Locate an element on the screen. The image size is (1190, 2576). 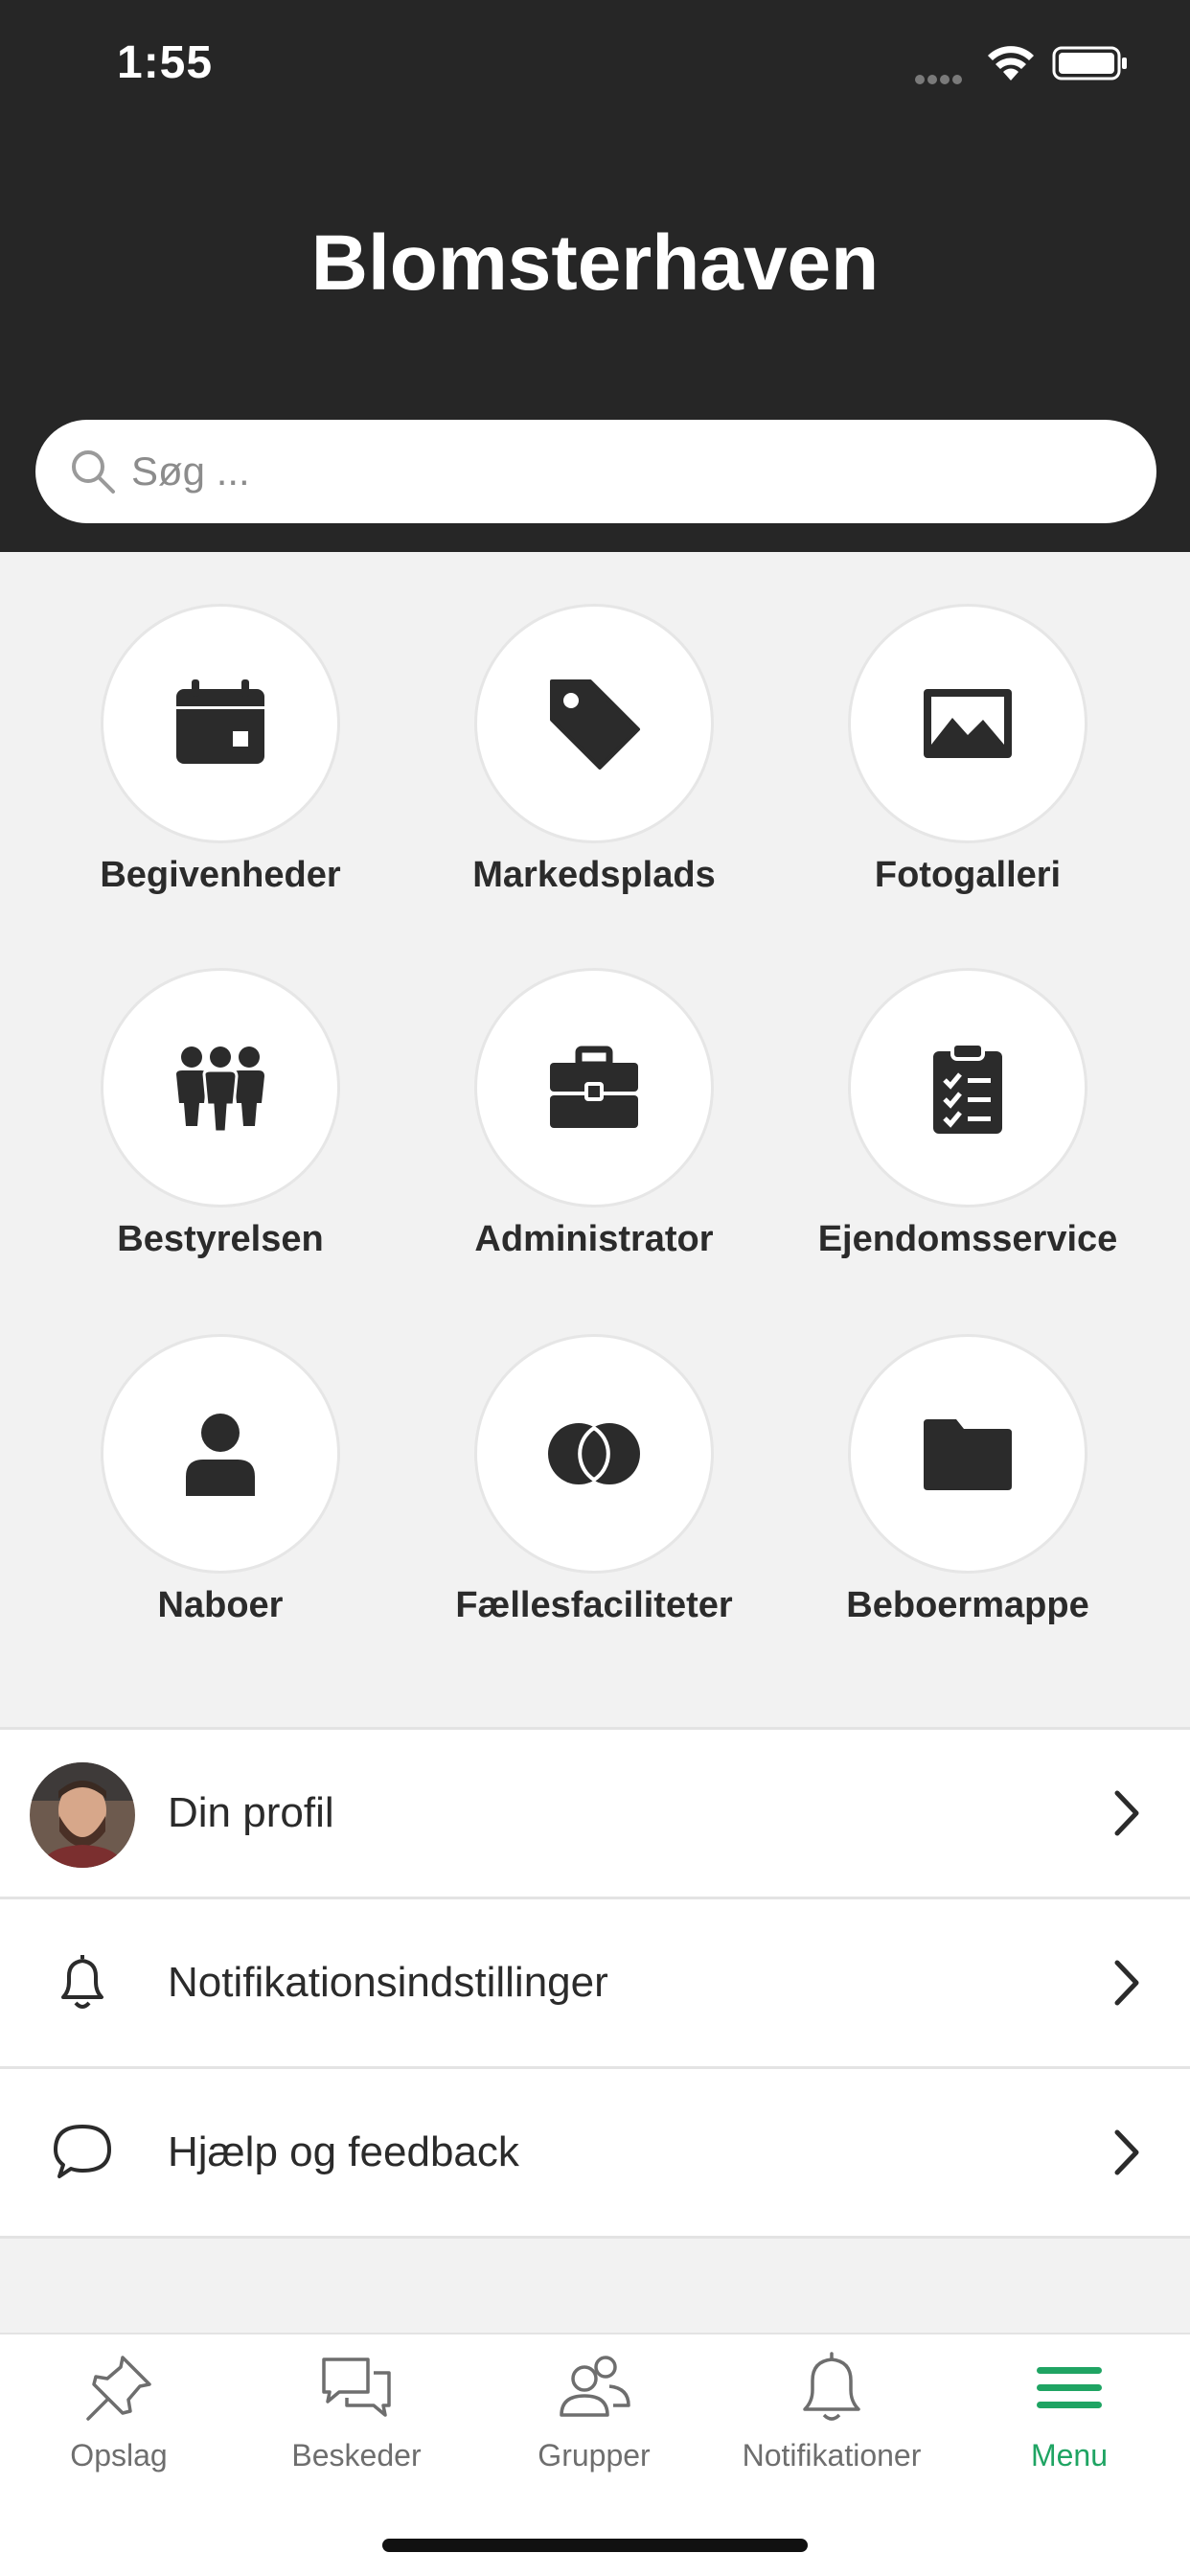
tile-label: Fællesfaciliteter is located at coordinates (594, 1605).